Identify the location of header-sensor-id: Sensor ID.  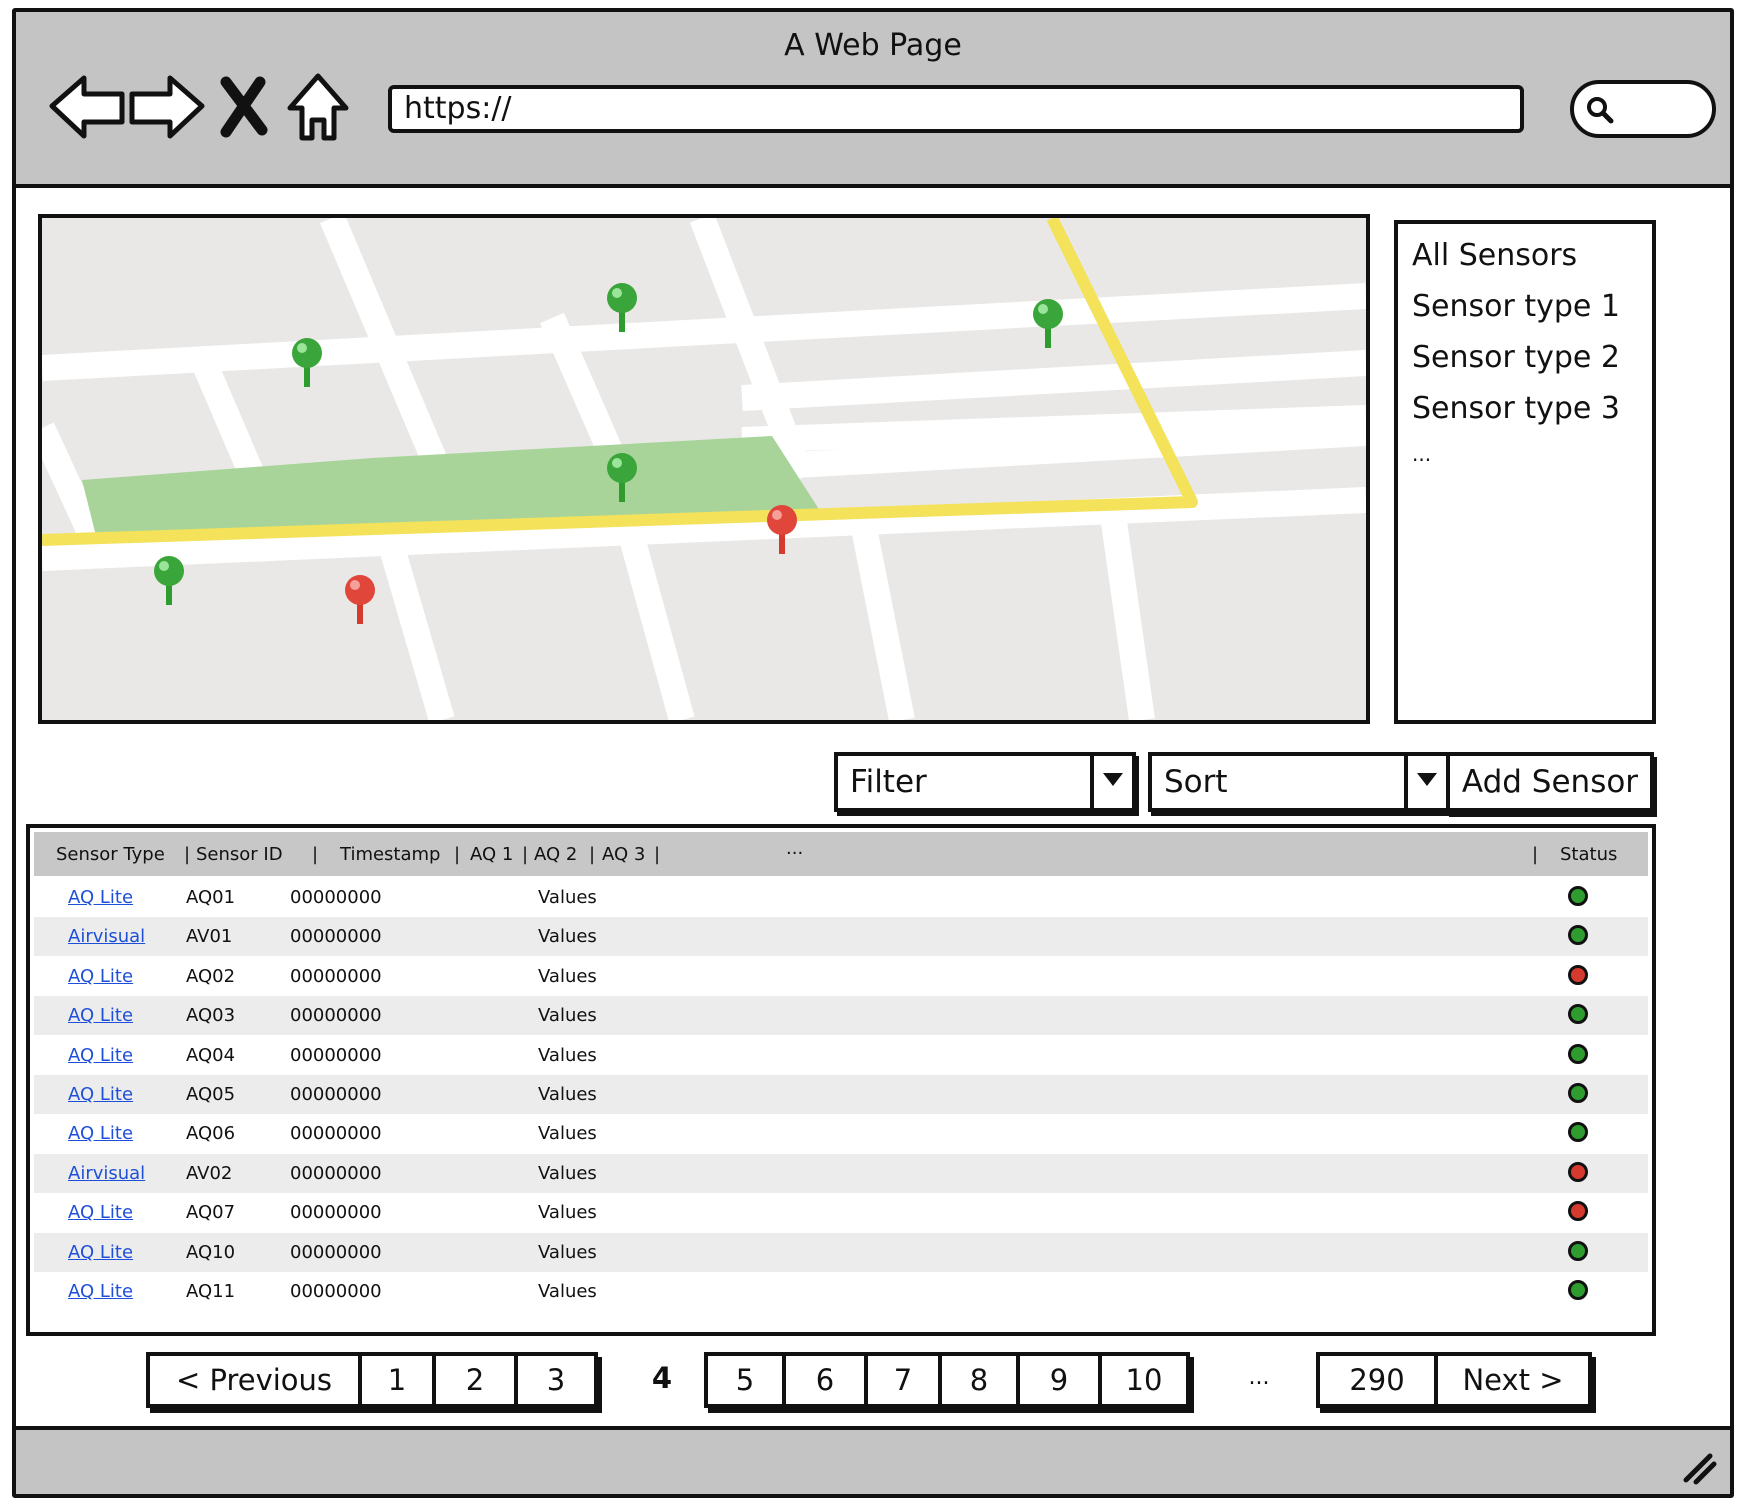
(239, 854).